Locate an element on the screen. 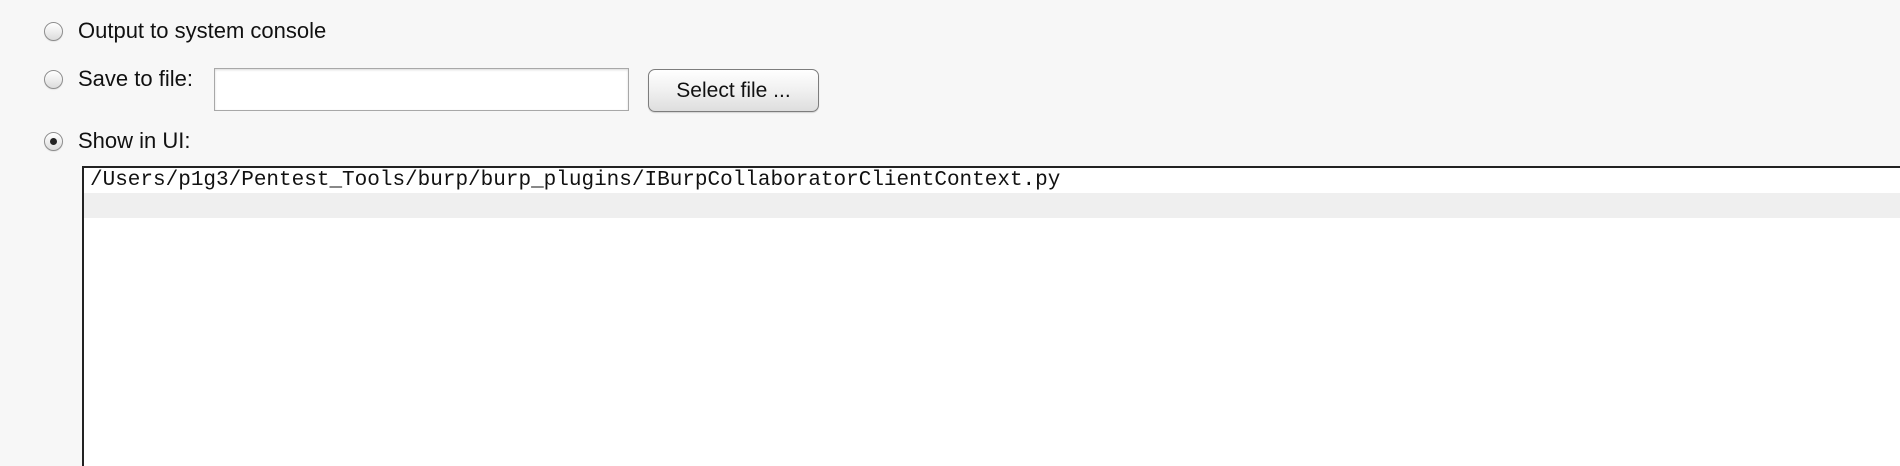 The height and width of the screenshot is (466, 1900). output-line-current is located at coordinates (992, 205).